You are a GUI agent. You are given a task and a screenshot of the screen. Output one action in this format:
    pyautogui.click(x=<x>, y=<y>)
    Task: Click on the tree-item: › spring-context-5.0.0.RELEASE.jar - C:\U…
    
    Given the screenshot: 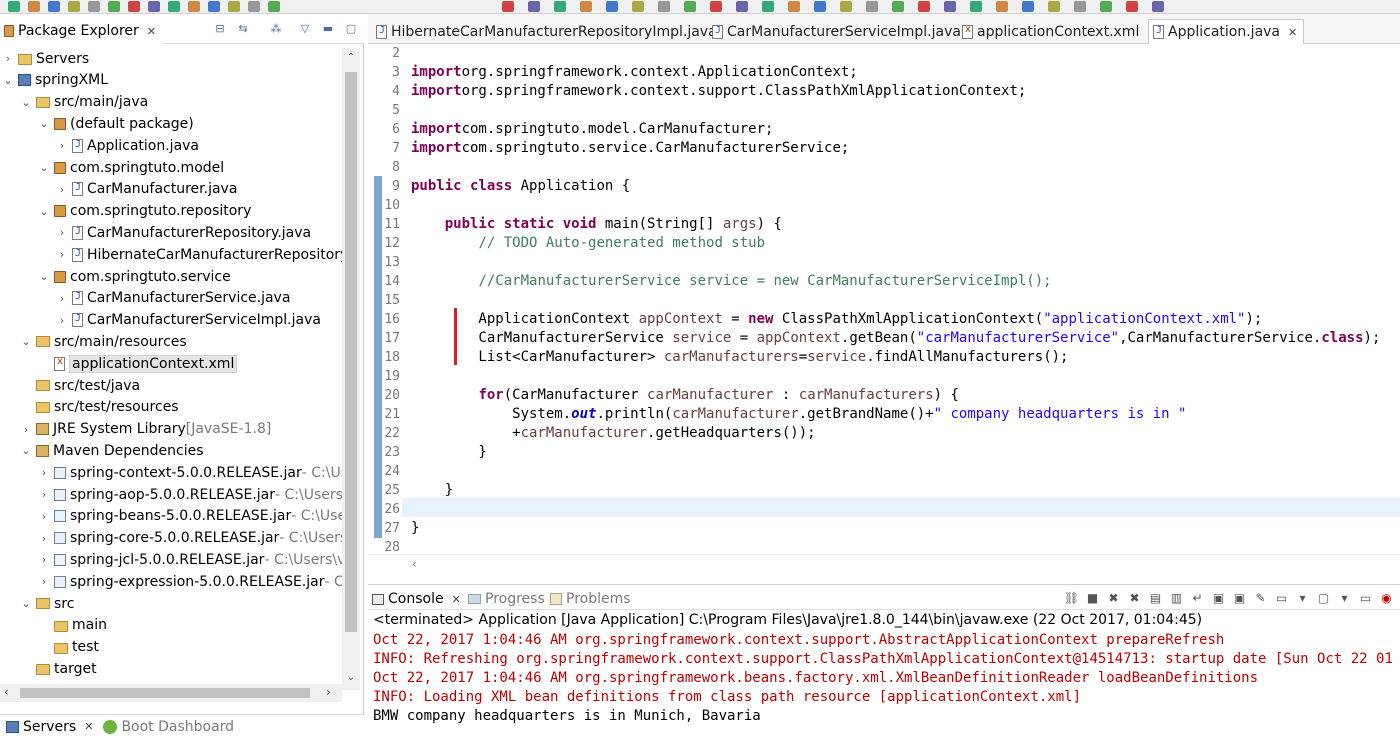 What is the action you would take?
    pyautogui.click(x=190, y=472)
    